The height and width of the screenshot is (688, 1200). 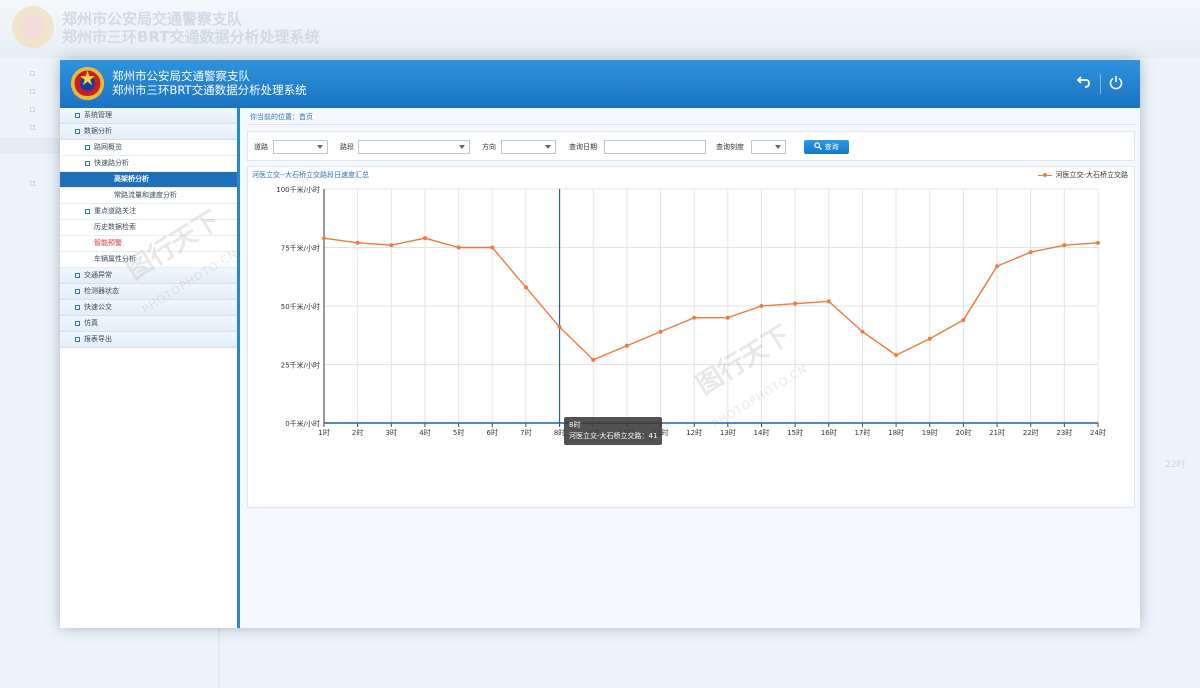 I want to click on query-button-label: 查询, so click(x=831, y=147).